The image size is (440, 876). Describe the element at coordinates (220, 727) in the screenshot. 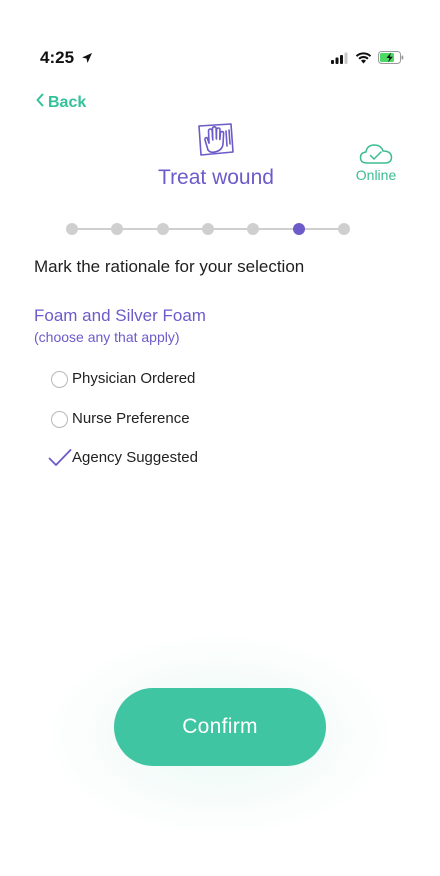

I see `confirm-button: Confirm` at that location.